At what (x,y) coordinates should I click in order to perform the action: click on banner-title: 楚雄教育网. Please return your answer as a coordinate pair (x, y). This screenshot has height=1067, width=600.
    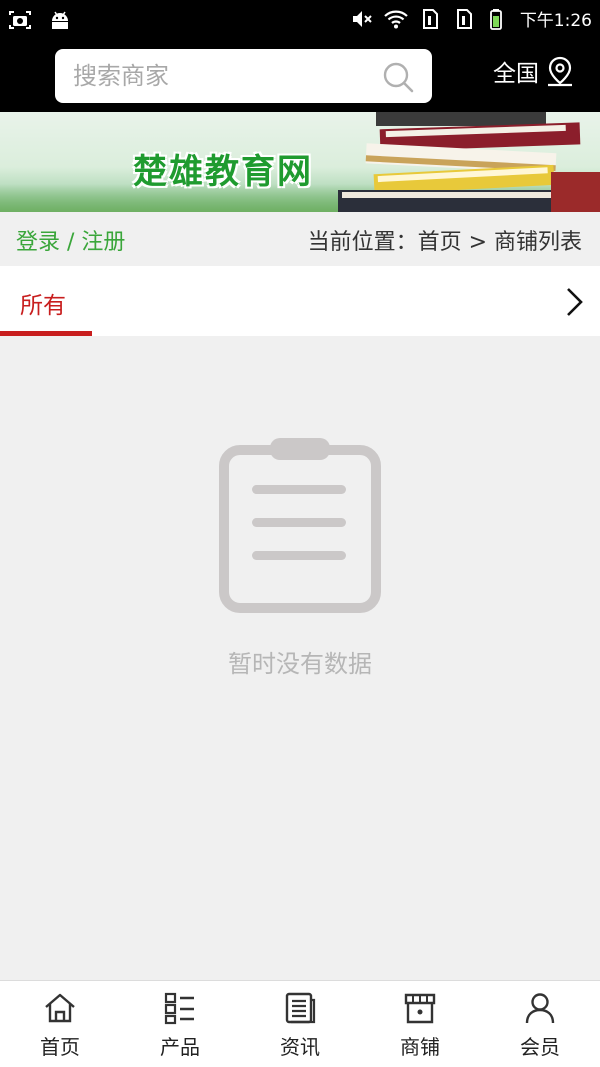
    Looking at the image, I should click on (223, 172).